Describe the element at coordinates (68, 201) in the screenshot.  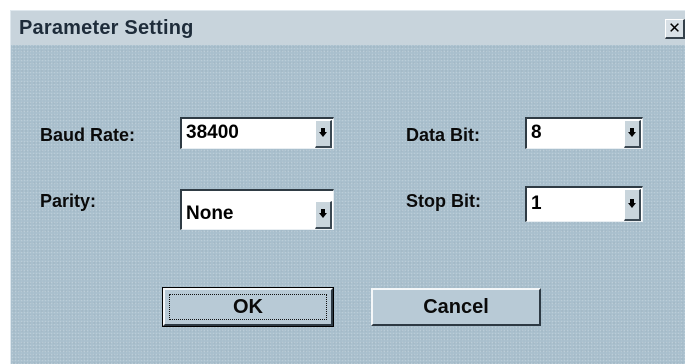
I see `parity-label: Parity:` at that location.